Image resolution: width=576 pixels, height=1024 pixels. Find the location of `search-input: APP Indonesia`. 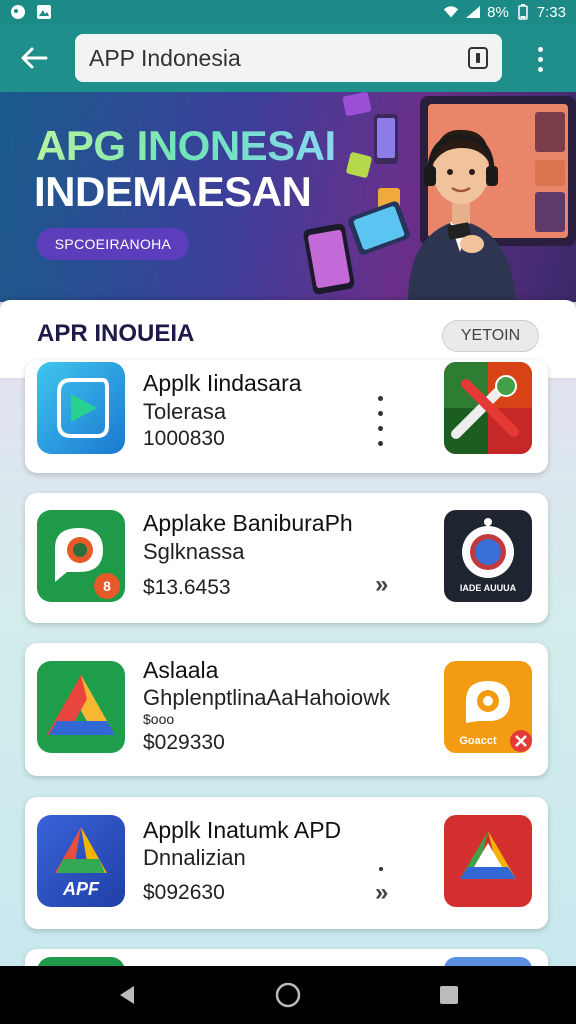

search-input: APP Indonesia is located at coordinates (288, 58).